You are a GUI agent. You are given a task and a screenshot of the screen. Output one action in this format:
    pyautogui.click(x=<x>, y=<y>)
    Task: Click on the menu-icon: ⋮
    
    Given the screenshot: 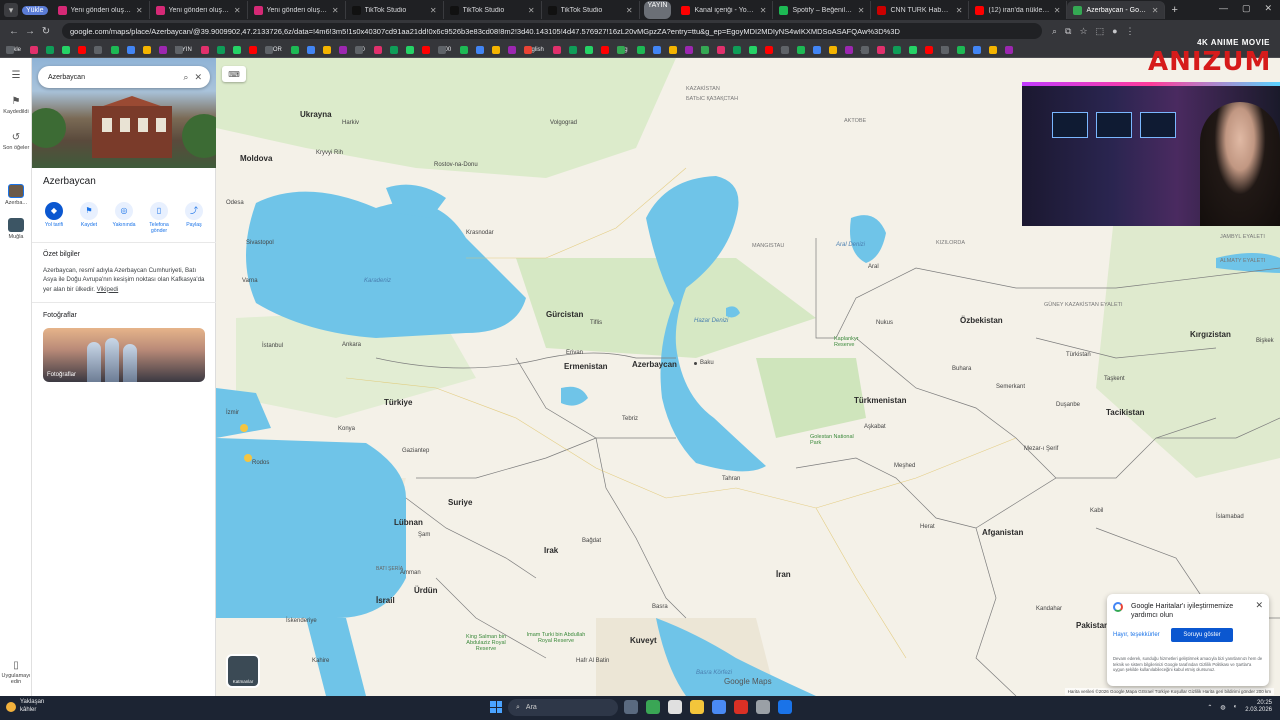 What is the action you would take?
    pyautogui.click(x=1130, y=31)
    